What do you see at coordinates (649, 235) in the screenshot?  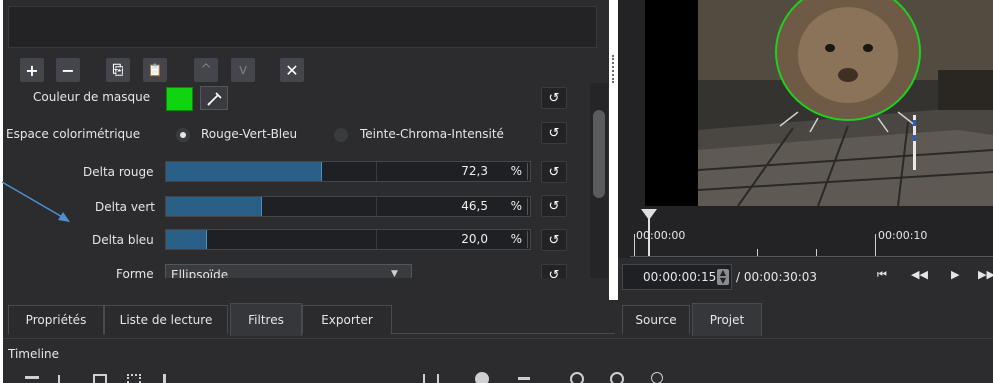 I see `playhead-line` at bounding box center [649, 235].